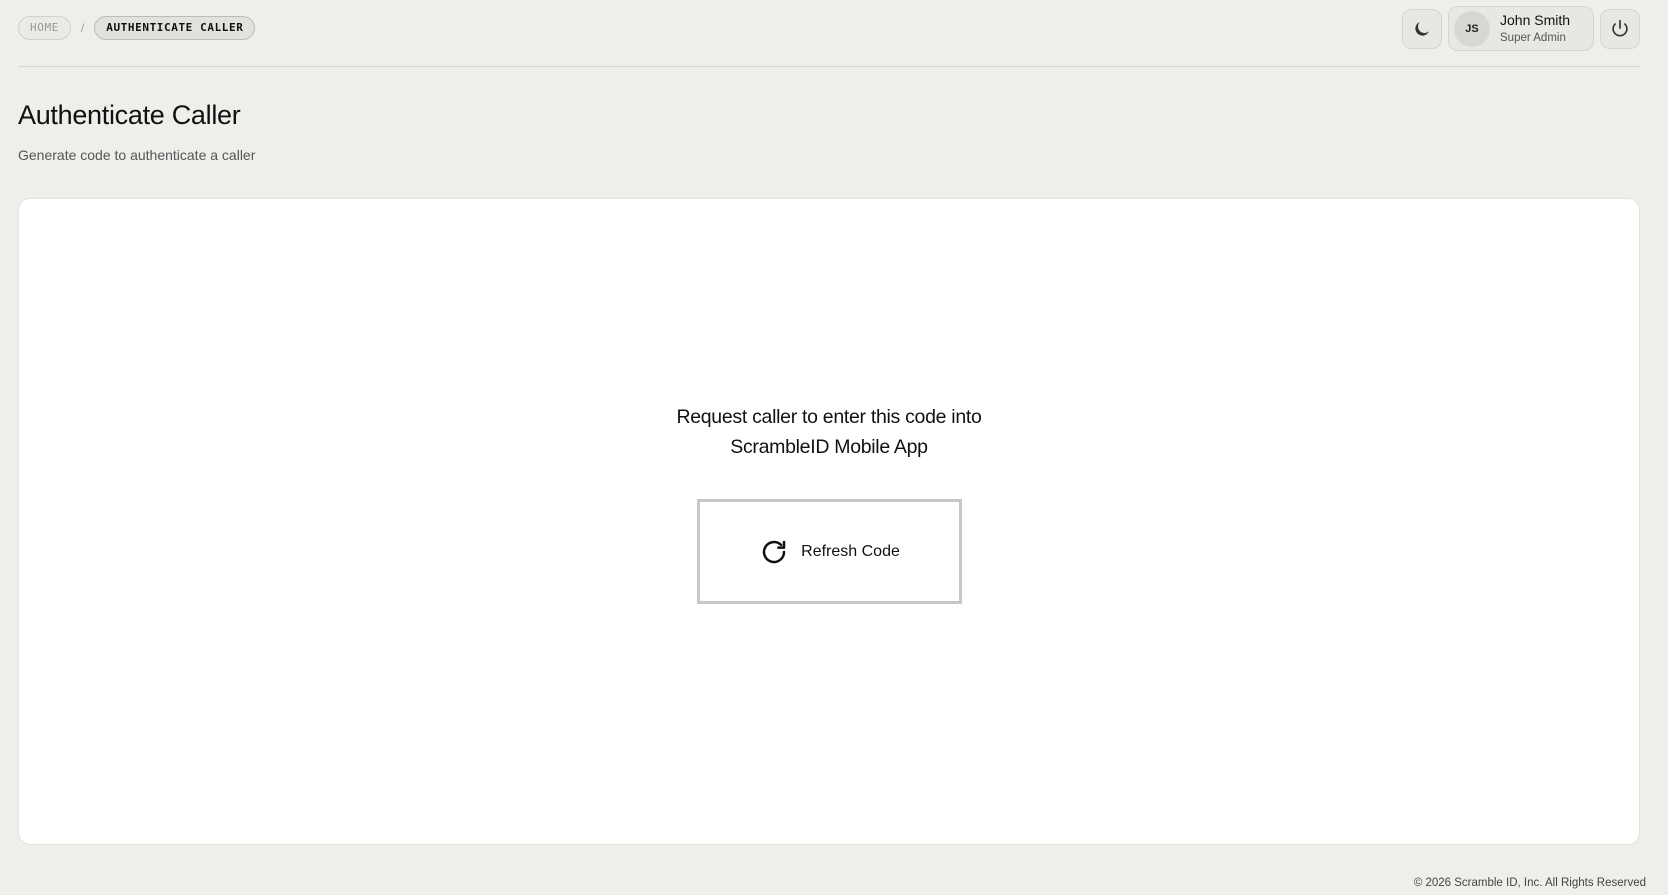  I want to click on refresh-code-label: Refresh Code, so click(850, 551).